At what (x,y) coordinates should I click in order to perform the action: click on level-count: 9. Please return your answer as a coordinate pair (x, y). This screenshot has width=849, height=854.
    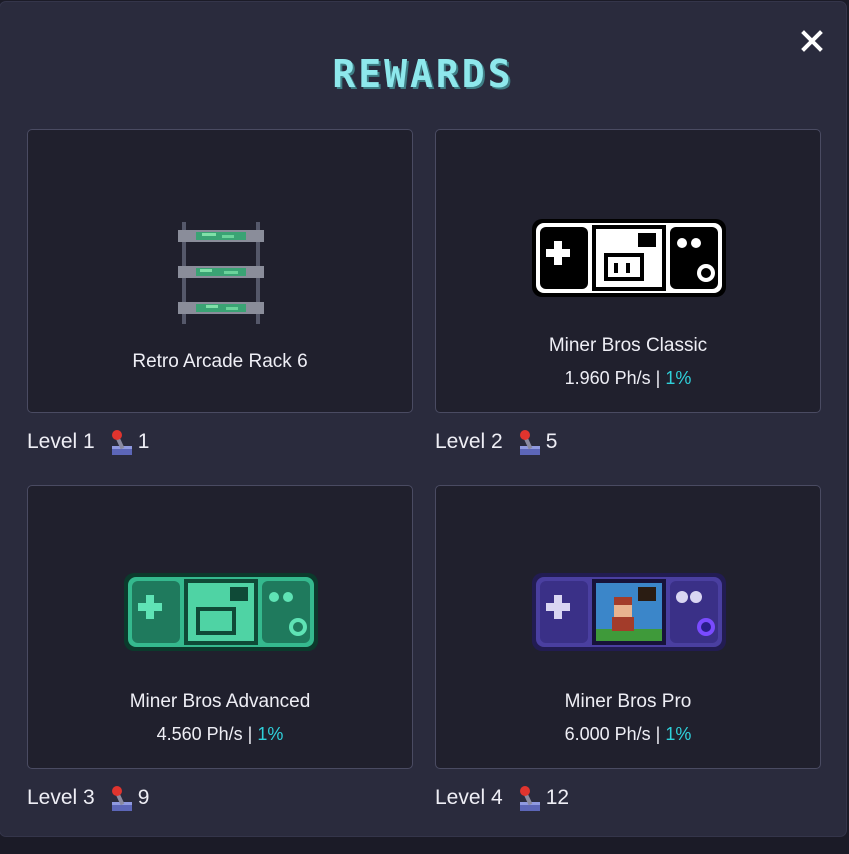
    Looking at the image, I should click on (143, 797).